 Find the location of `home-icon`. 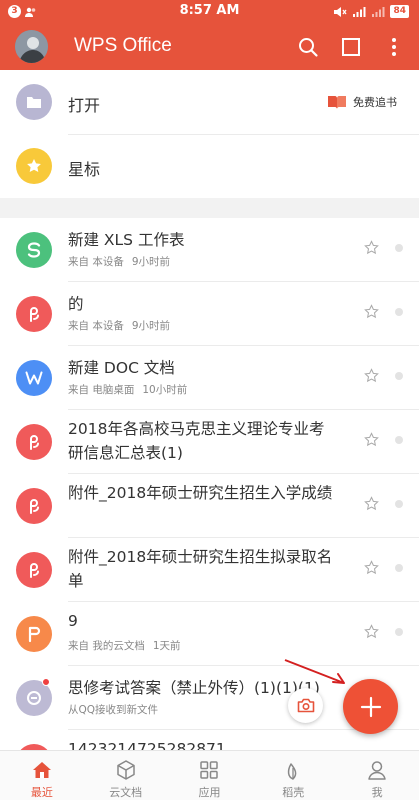

home-icon is located at coordinates (41, 770).